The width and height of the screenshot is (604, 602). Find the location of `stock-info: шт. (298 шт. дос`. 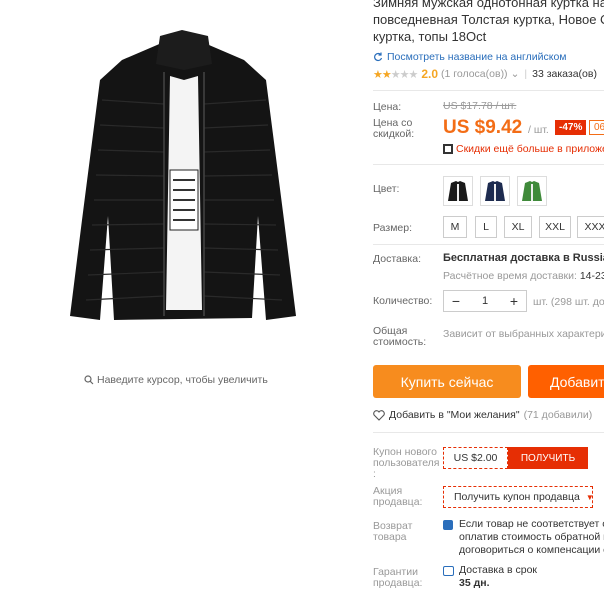

stock-info: шт. (298 шт. дос is located at coordinates (568, 302).